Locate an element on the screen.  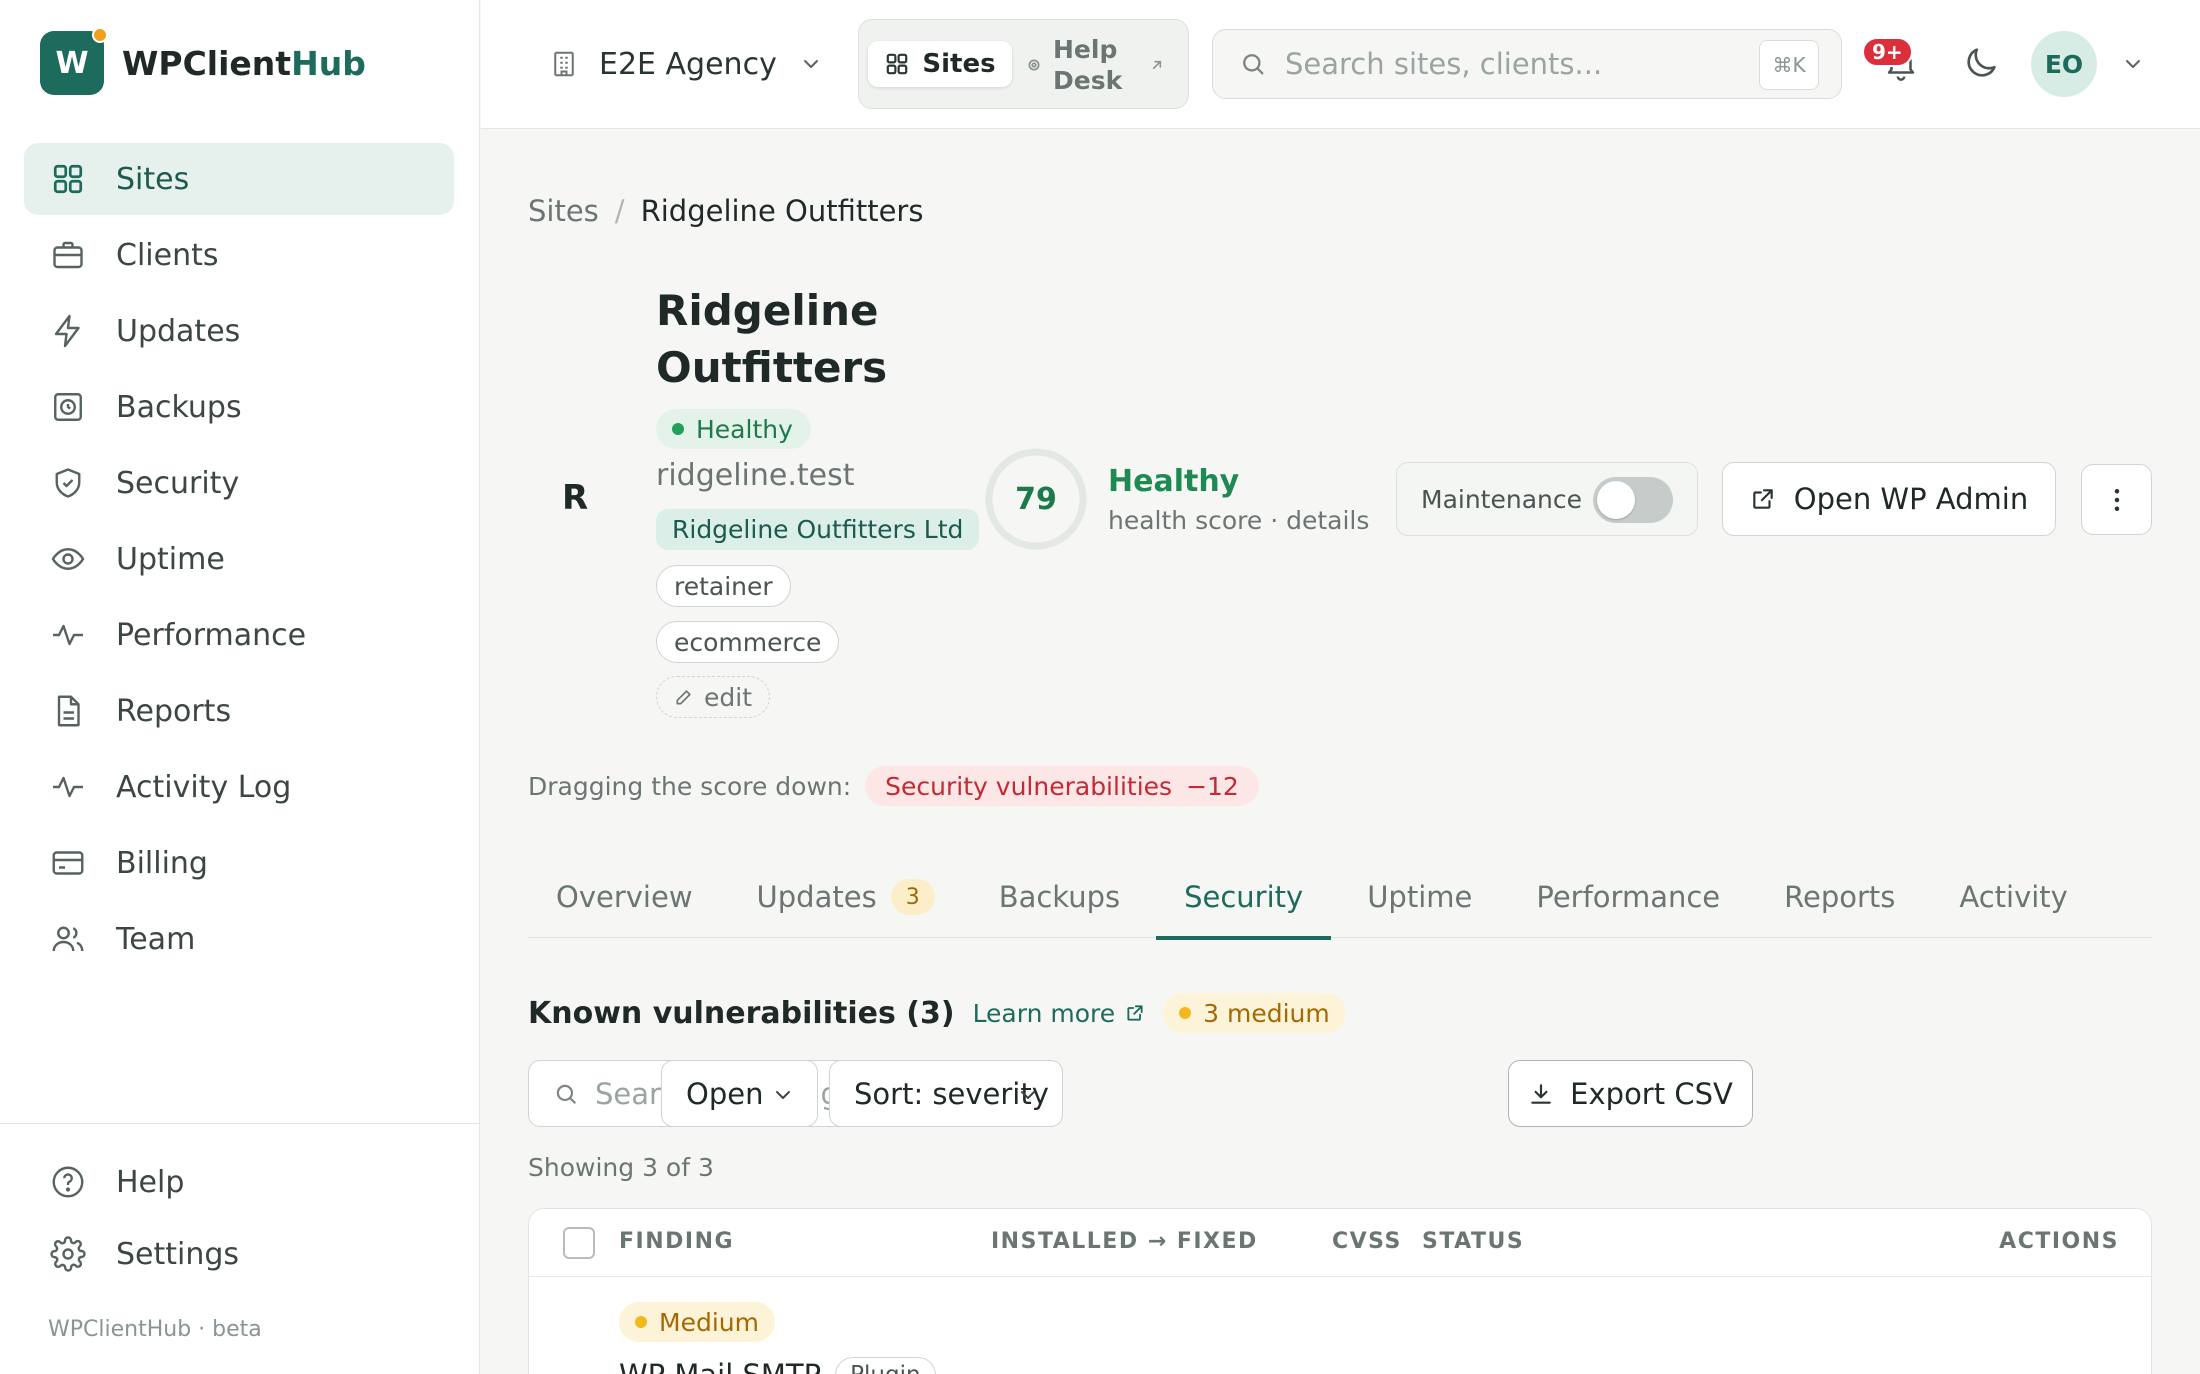
grid-icon is located at coordinates (897, 64).